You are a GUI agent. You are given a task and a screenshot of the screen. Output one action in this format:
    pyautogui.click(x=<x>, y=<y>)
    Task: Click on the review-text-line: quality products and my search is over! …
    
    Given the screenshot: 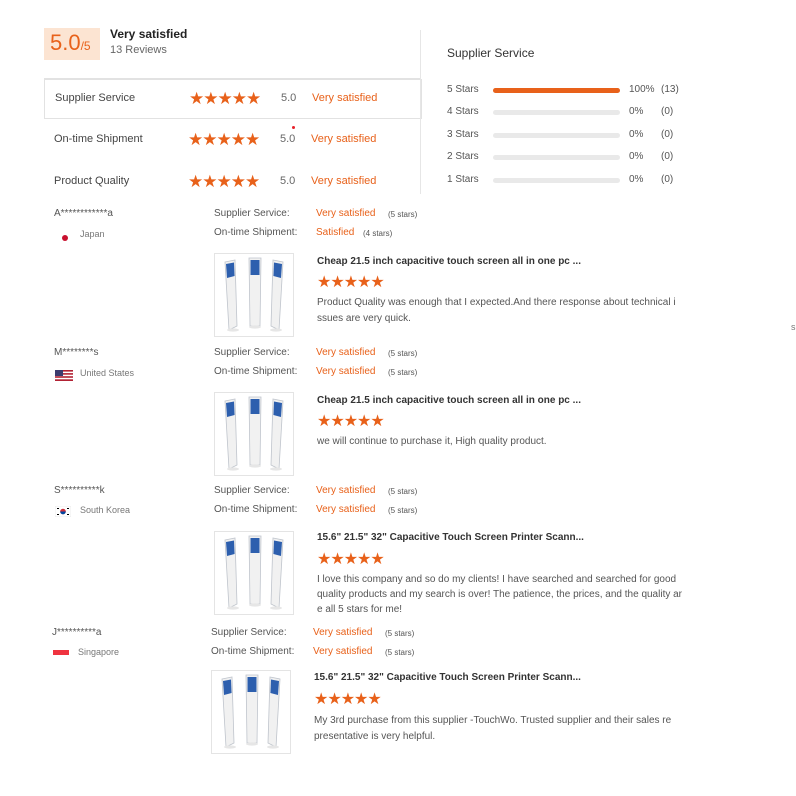 What is the action you would take?
    pyautogui.click(x=500, y=594)
    